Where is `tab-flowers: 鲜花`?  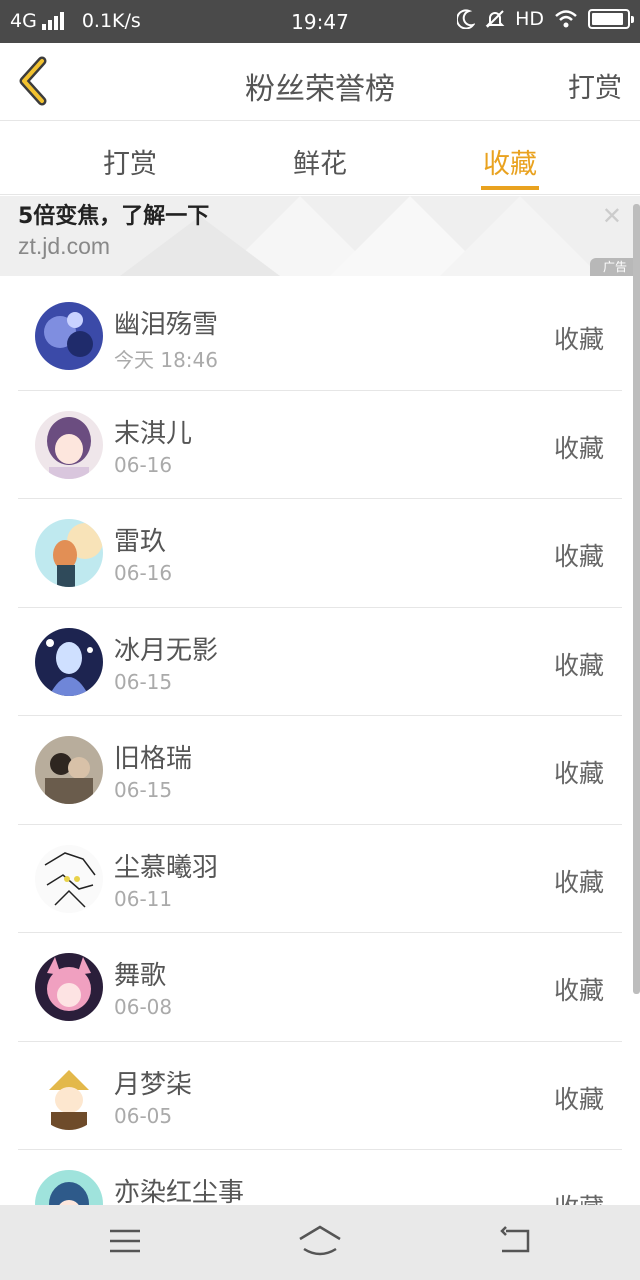 tab-flowers: 鲜花 is located at coordinates (320, 161).